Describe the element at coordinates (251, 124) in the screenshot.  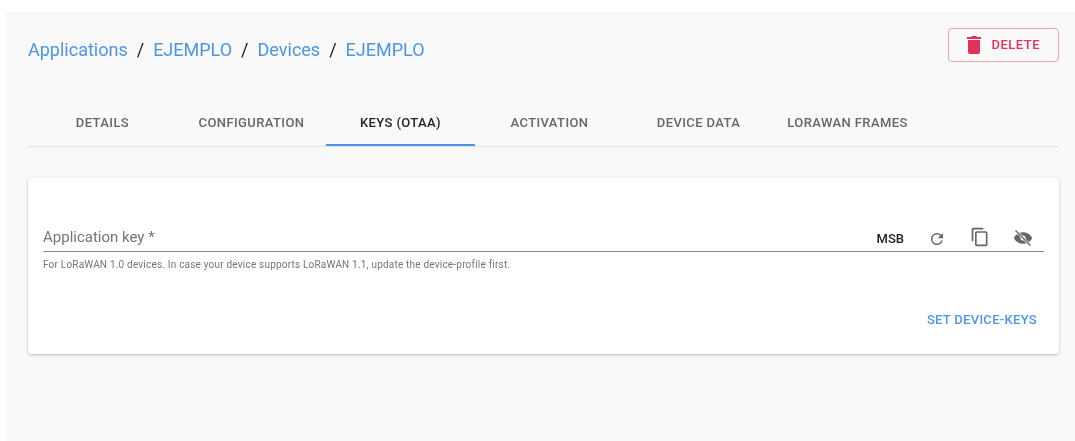
I see `tab: CONFIGURATION` at that location.